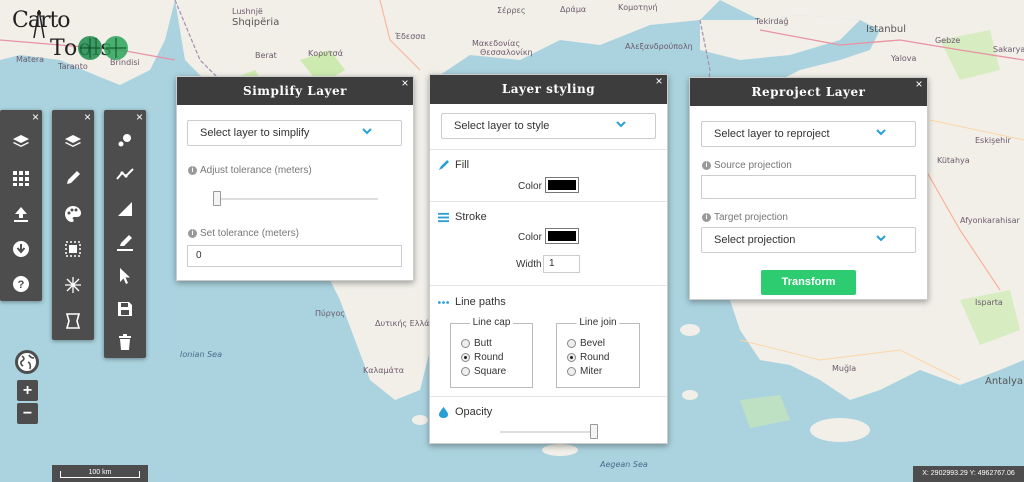 Image resolution: width=1024 pixels, height=482 pixels. I want to click on set-tolerance-label: i Set tolerance (meters), so click(243, 233).